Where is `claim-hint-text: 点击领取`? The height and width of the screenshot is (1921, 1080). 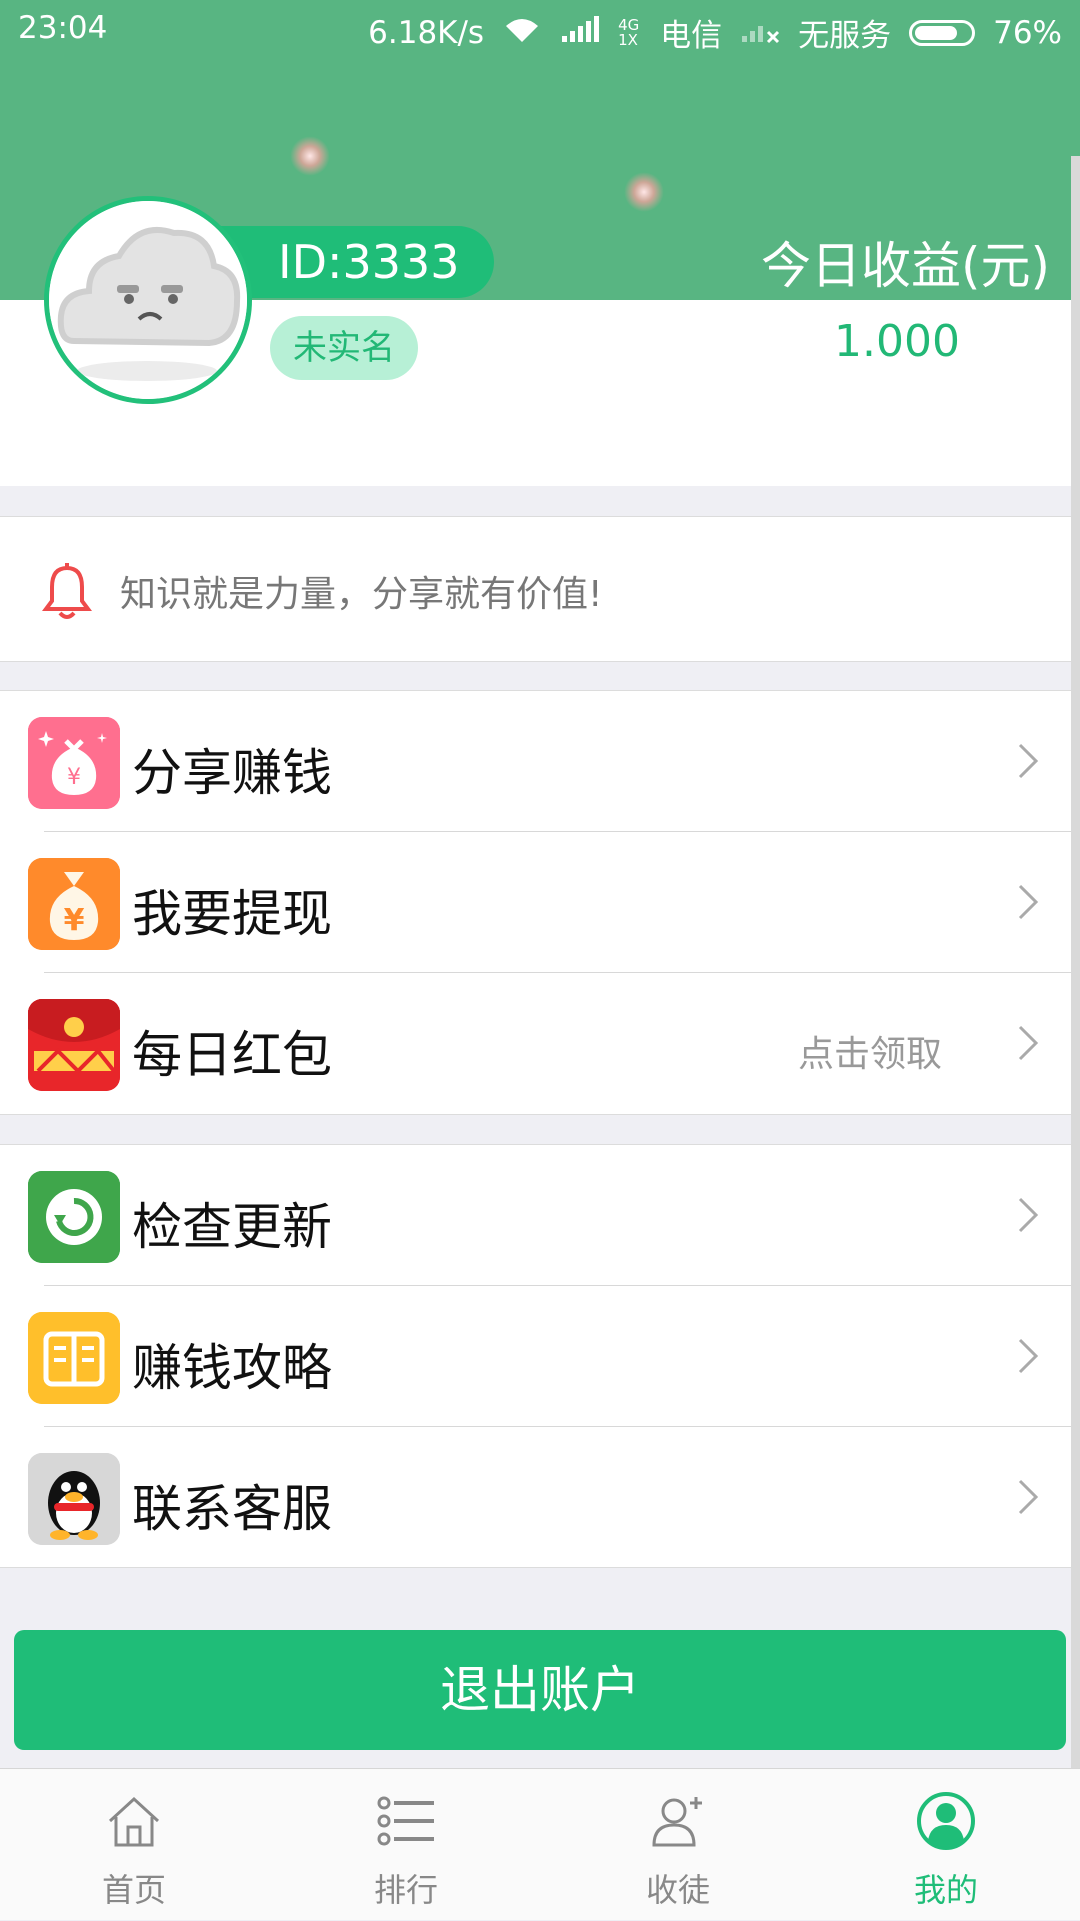
claim-hint-text: 点击领取 is located at coordinates (869, 1054).